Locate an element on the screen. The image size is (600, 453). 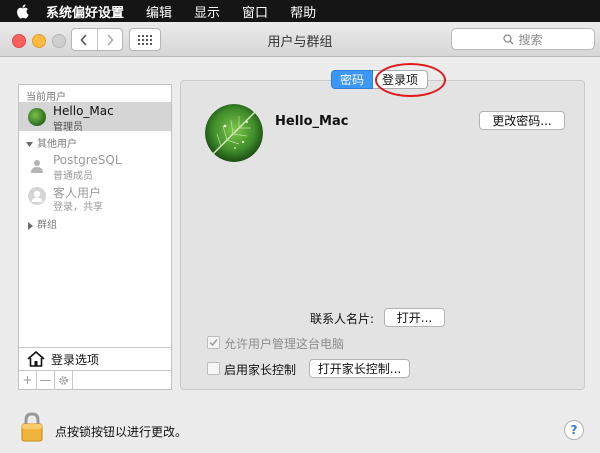
window-toolbar: 用户与群组 搜索 is located at coordinates (300, 39).